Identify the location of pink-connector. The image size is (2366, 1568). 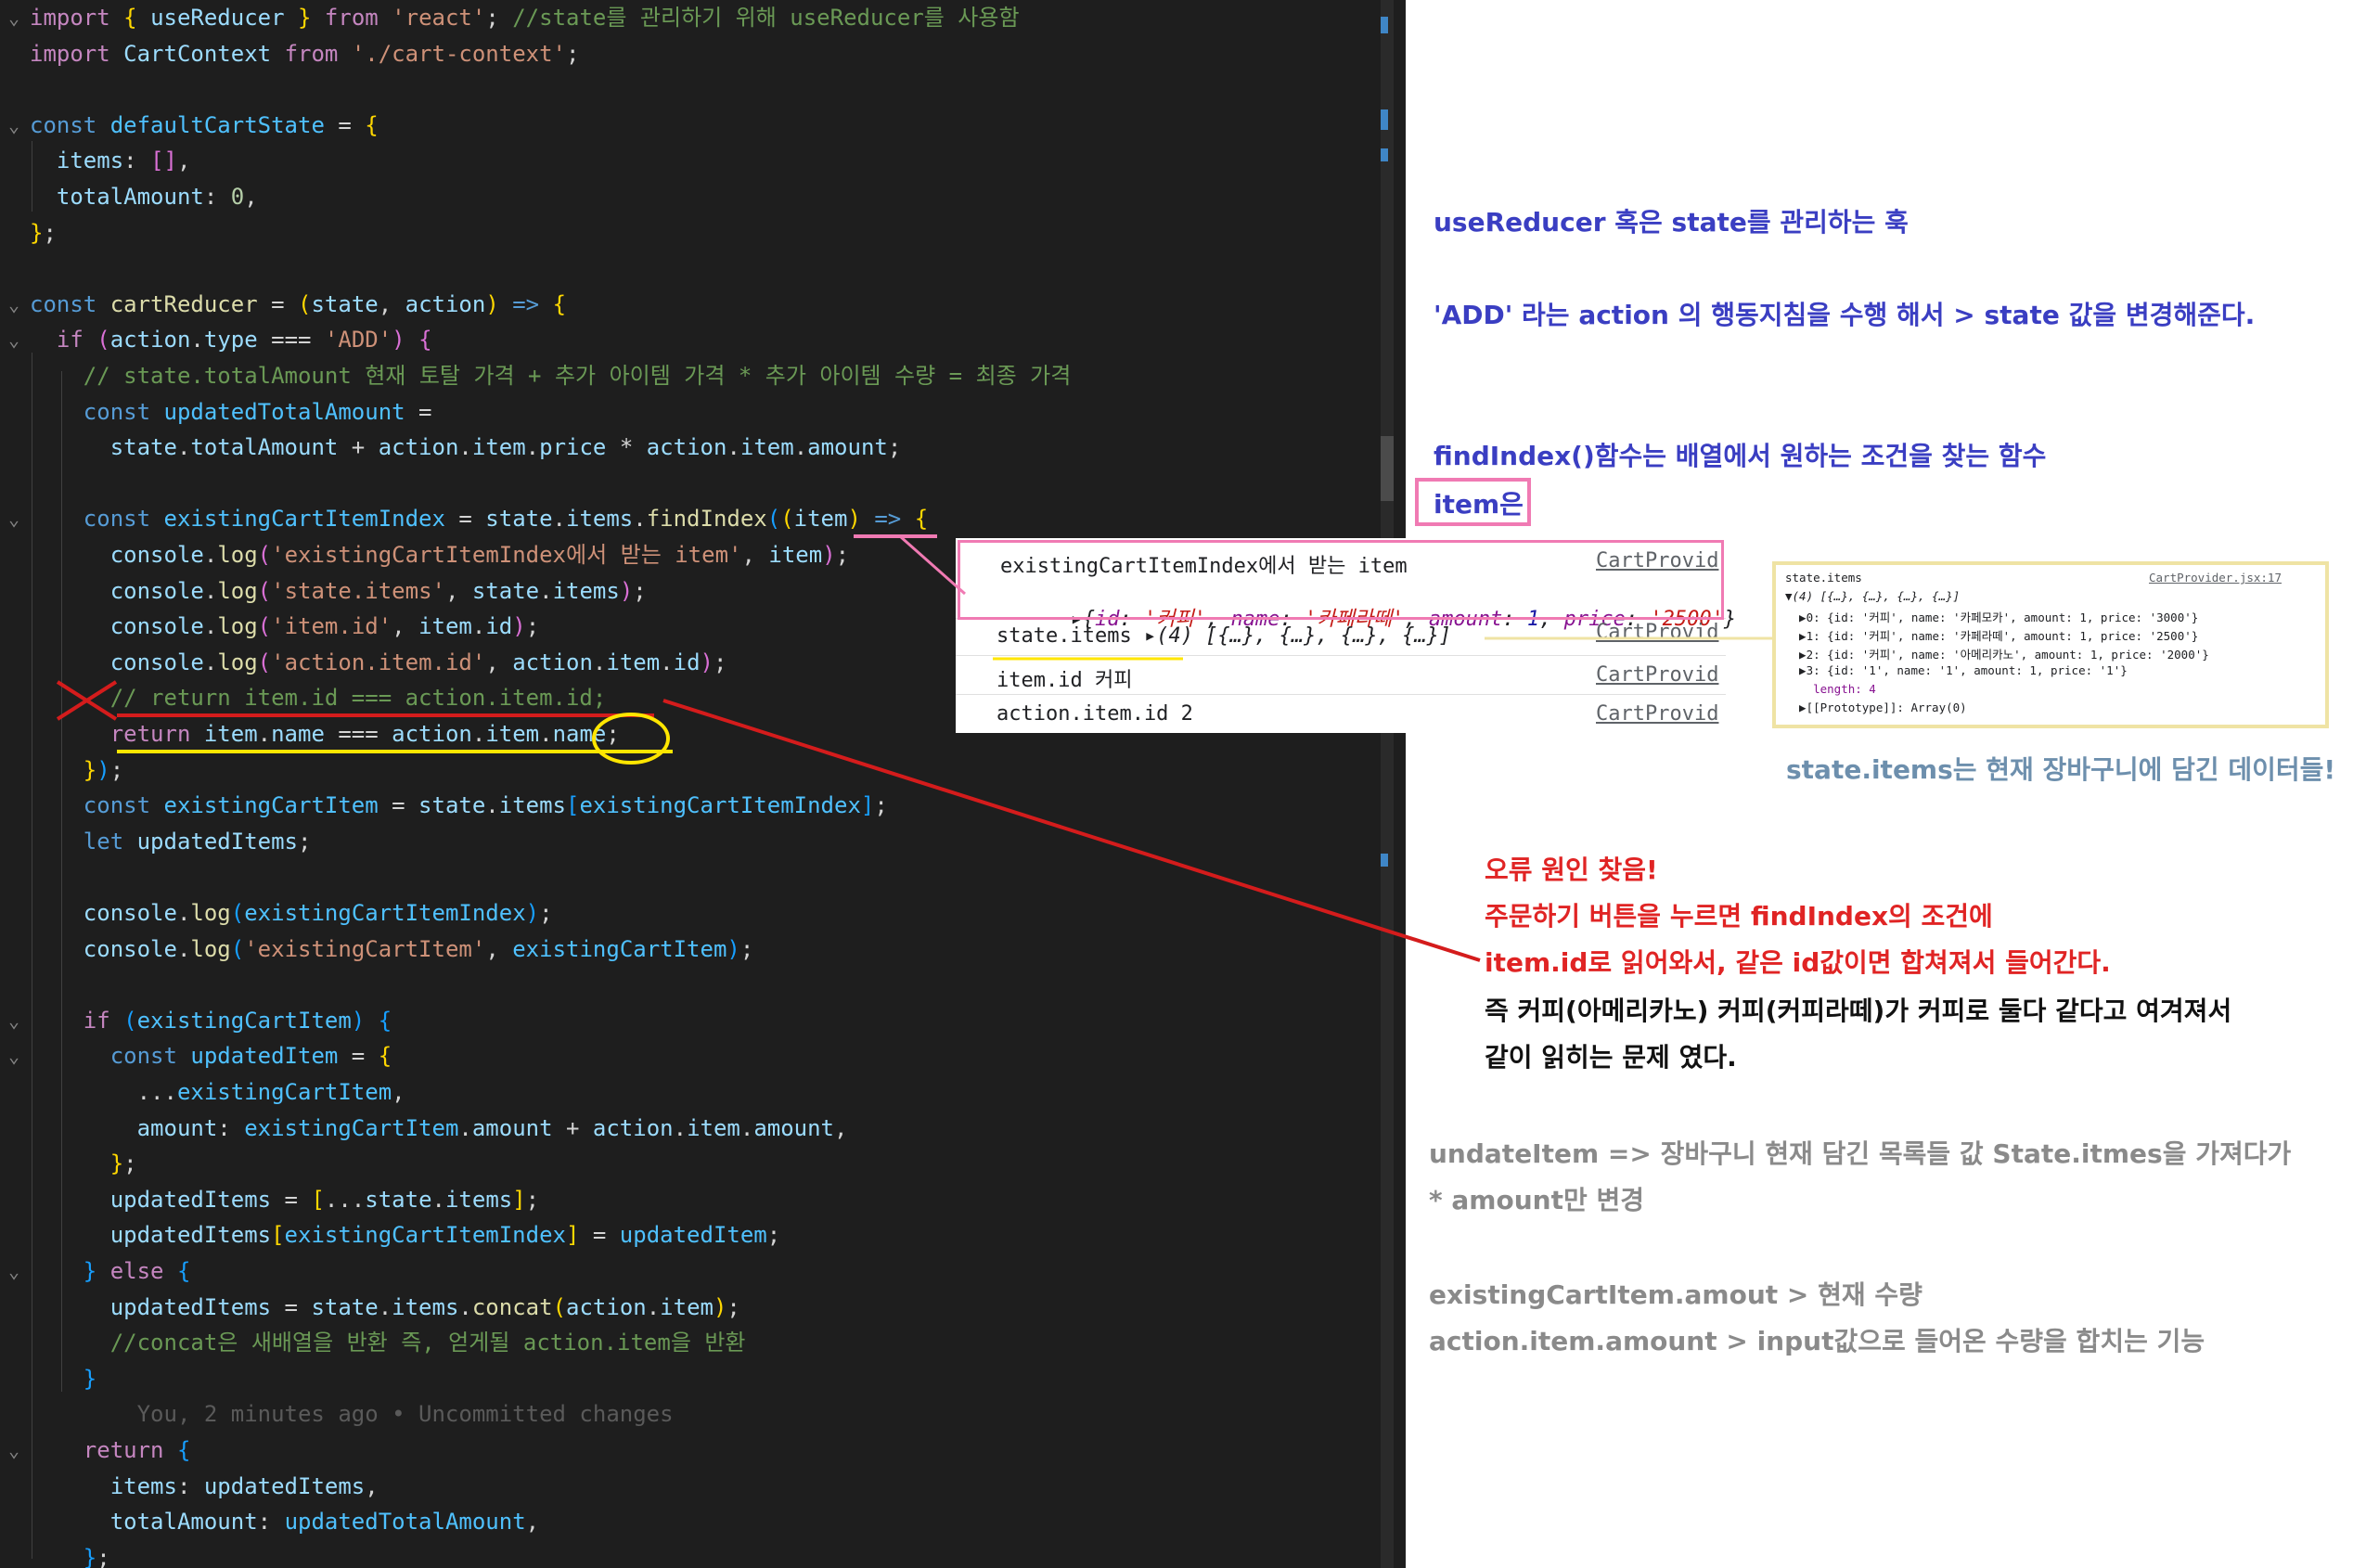
(933, 565).